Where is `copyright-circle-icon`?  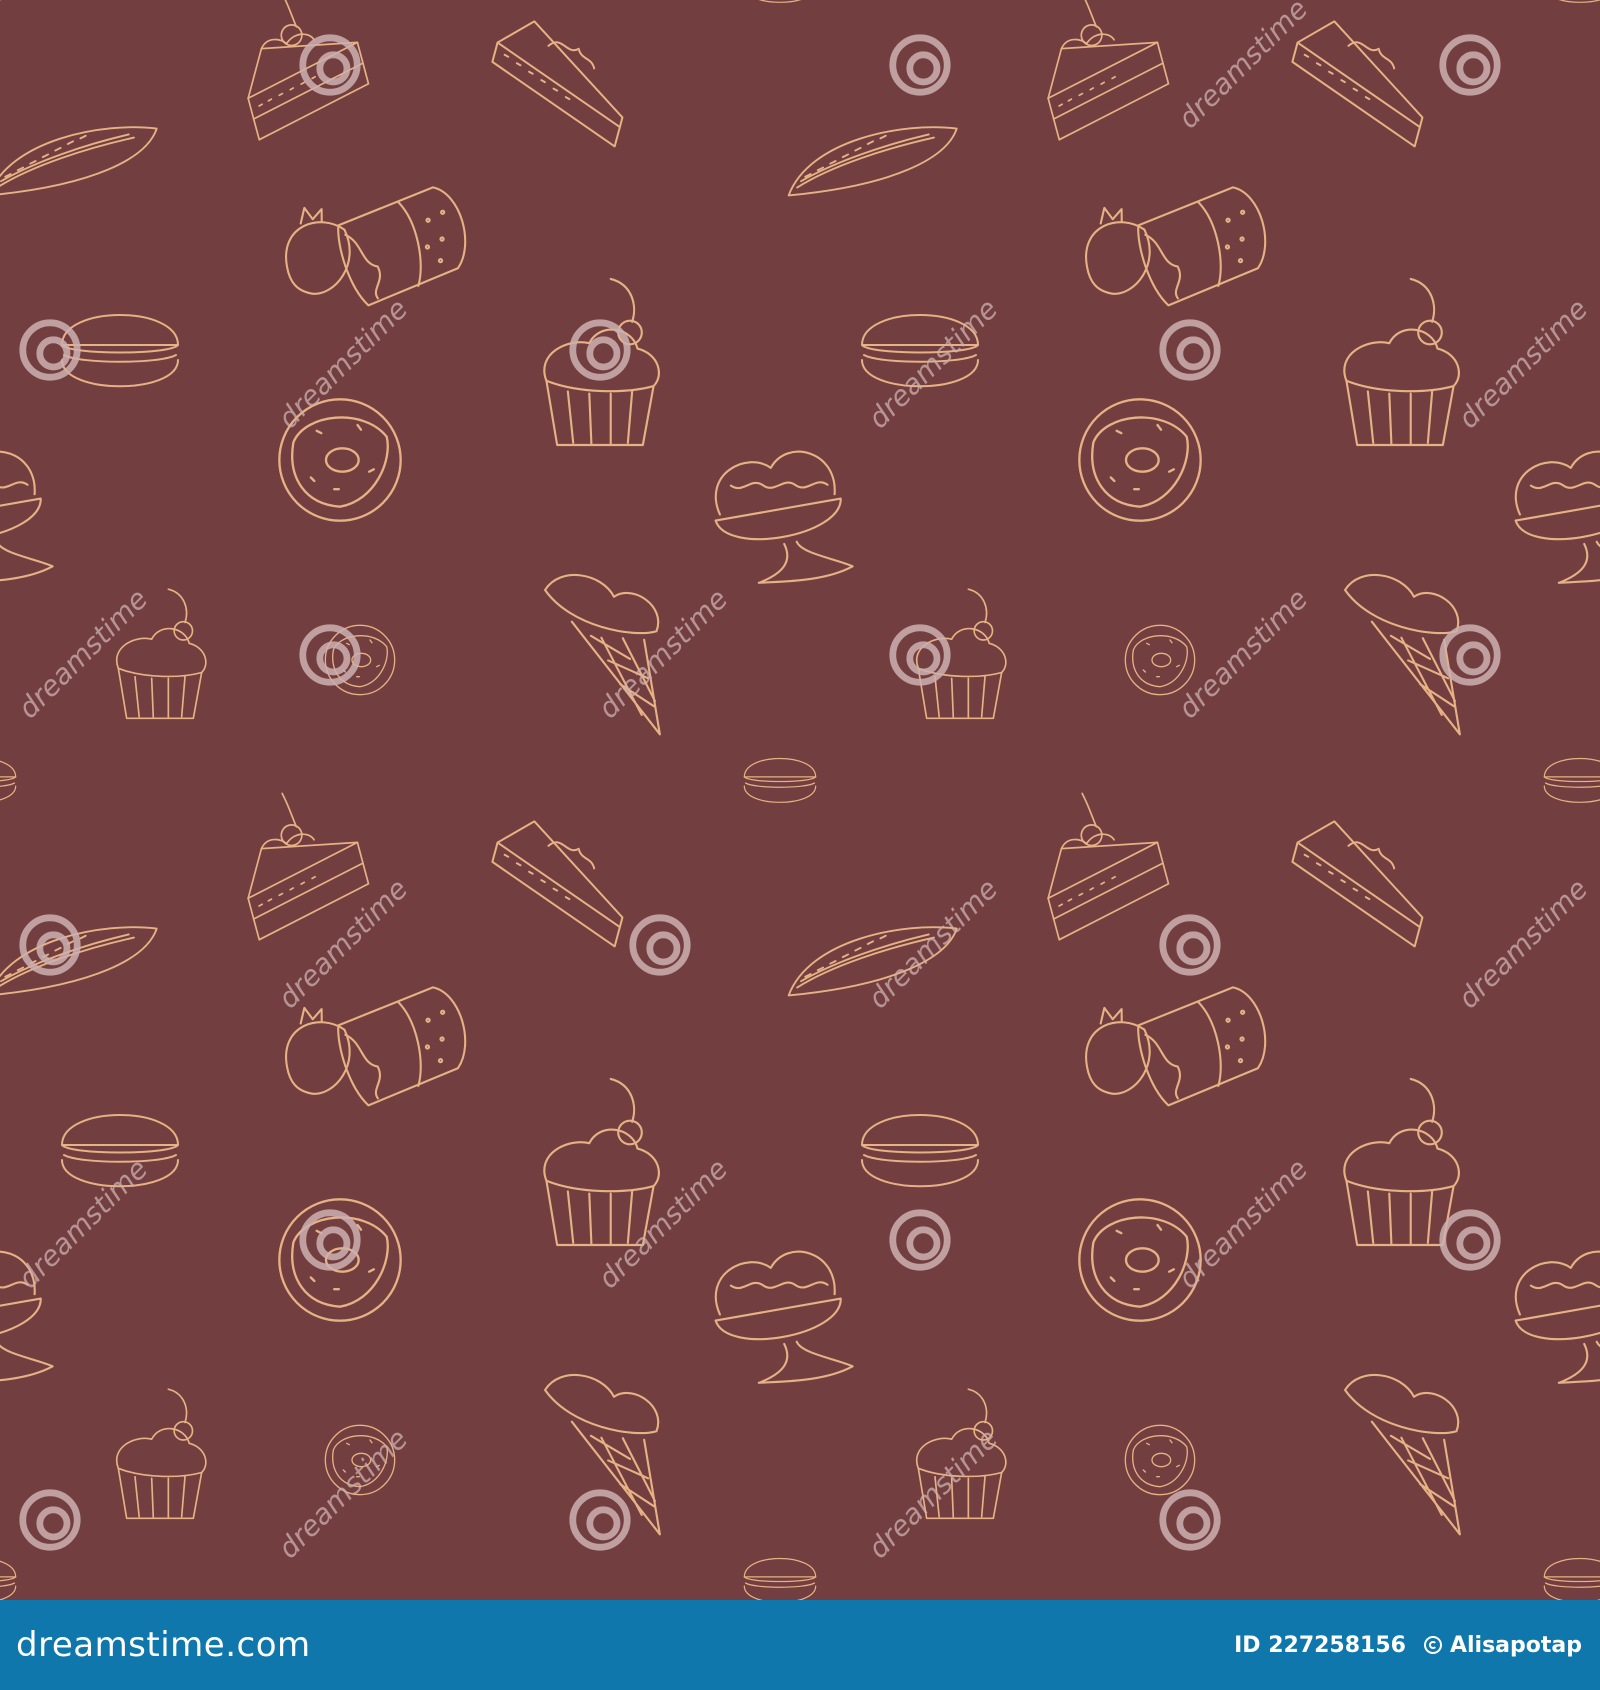 copyright-circle-icon is located at coordinates (1432, 1645).